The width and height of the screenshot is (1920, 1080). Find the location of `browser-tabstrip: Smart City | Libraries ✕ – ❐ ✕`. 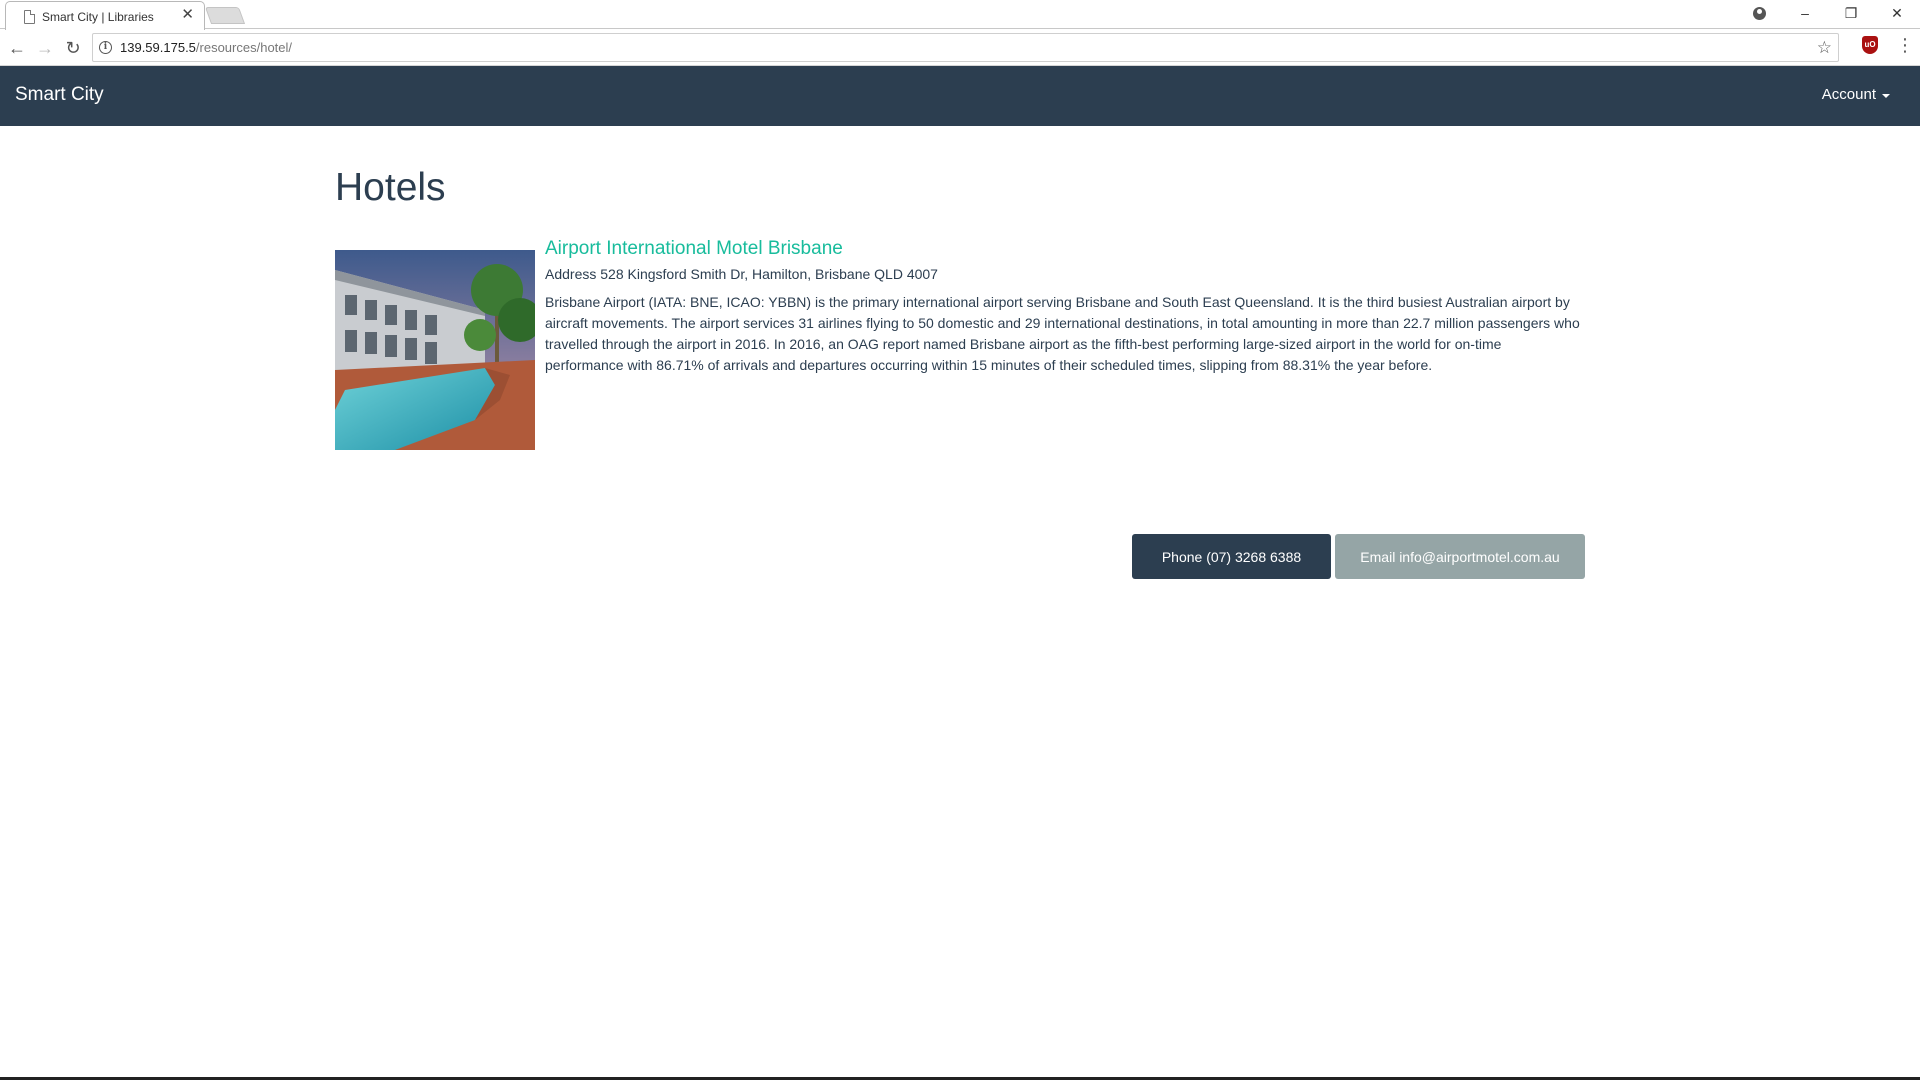

browser-tabstrip: Smart City | Libraries ✕ – ❐ ✕ is located at coordinates (960, 15).